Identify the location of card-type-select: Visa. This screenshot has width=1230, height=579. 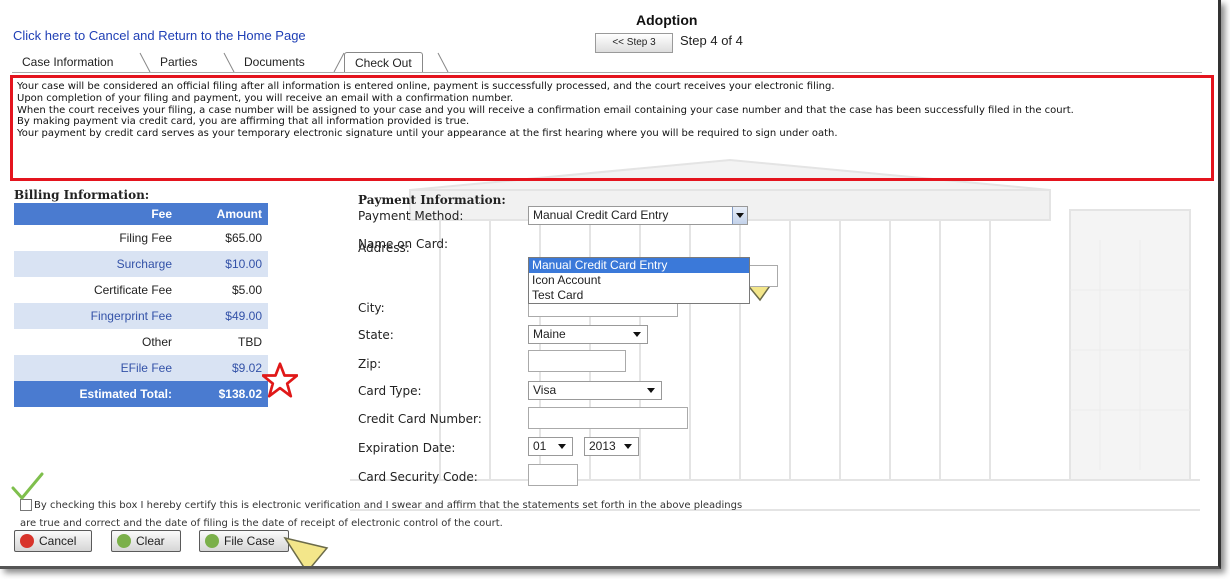
(595, 390).